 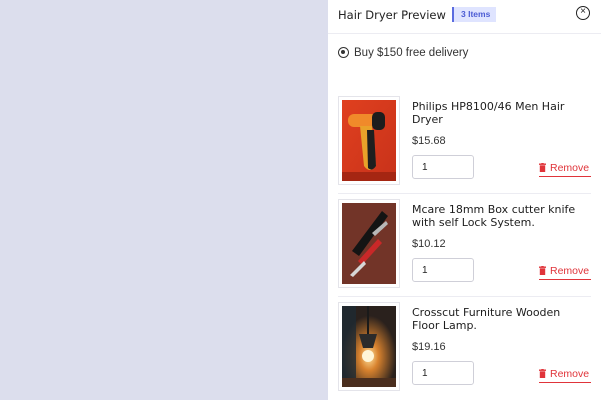 I want to click on floor-lamp-icon, so click(x=369, y=346).